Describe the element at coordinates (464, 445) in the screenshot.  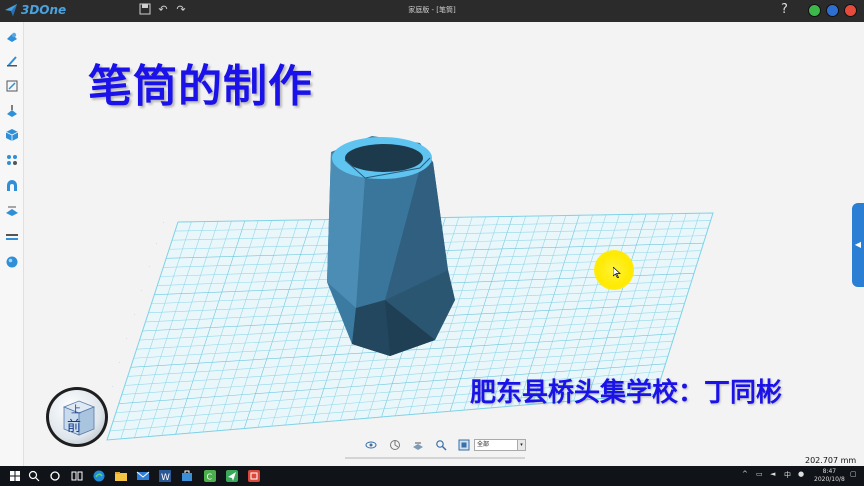
I see `fit-view-icon` at that location.